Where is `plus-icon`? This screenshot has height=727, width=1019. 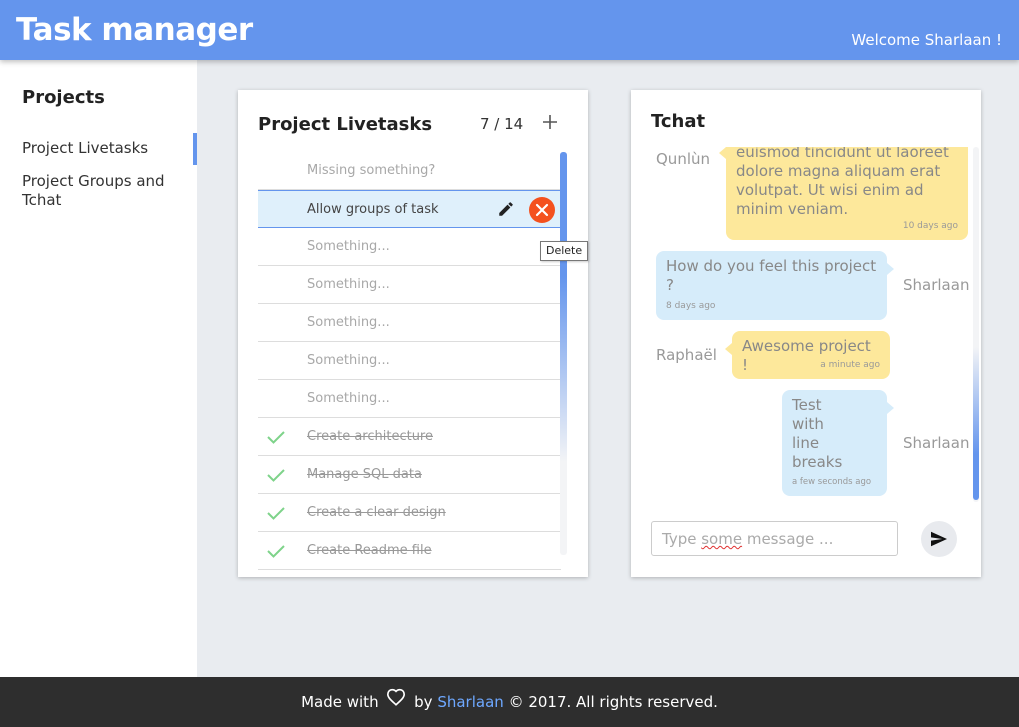 plus-icon is located at coordinates (550, 122).